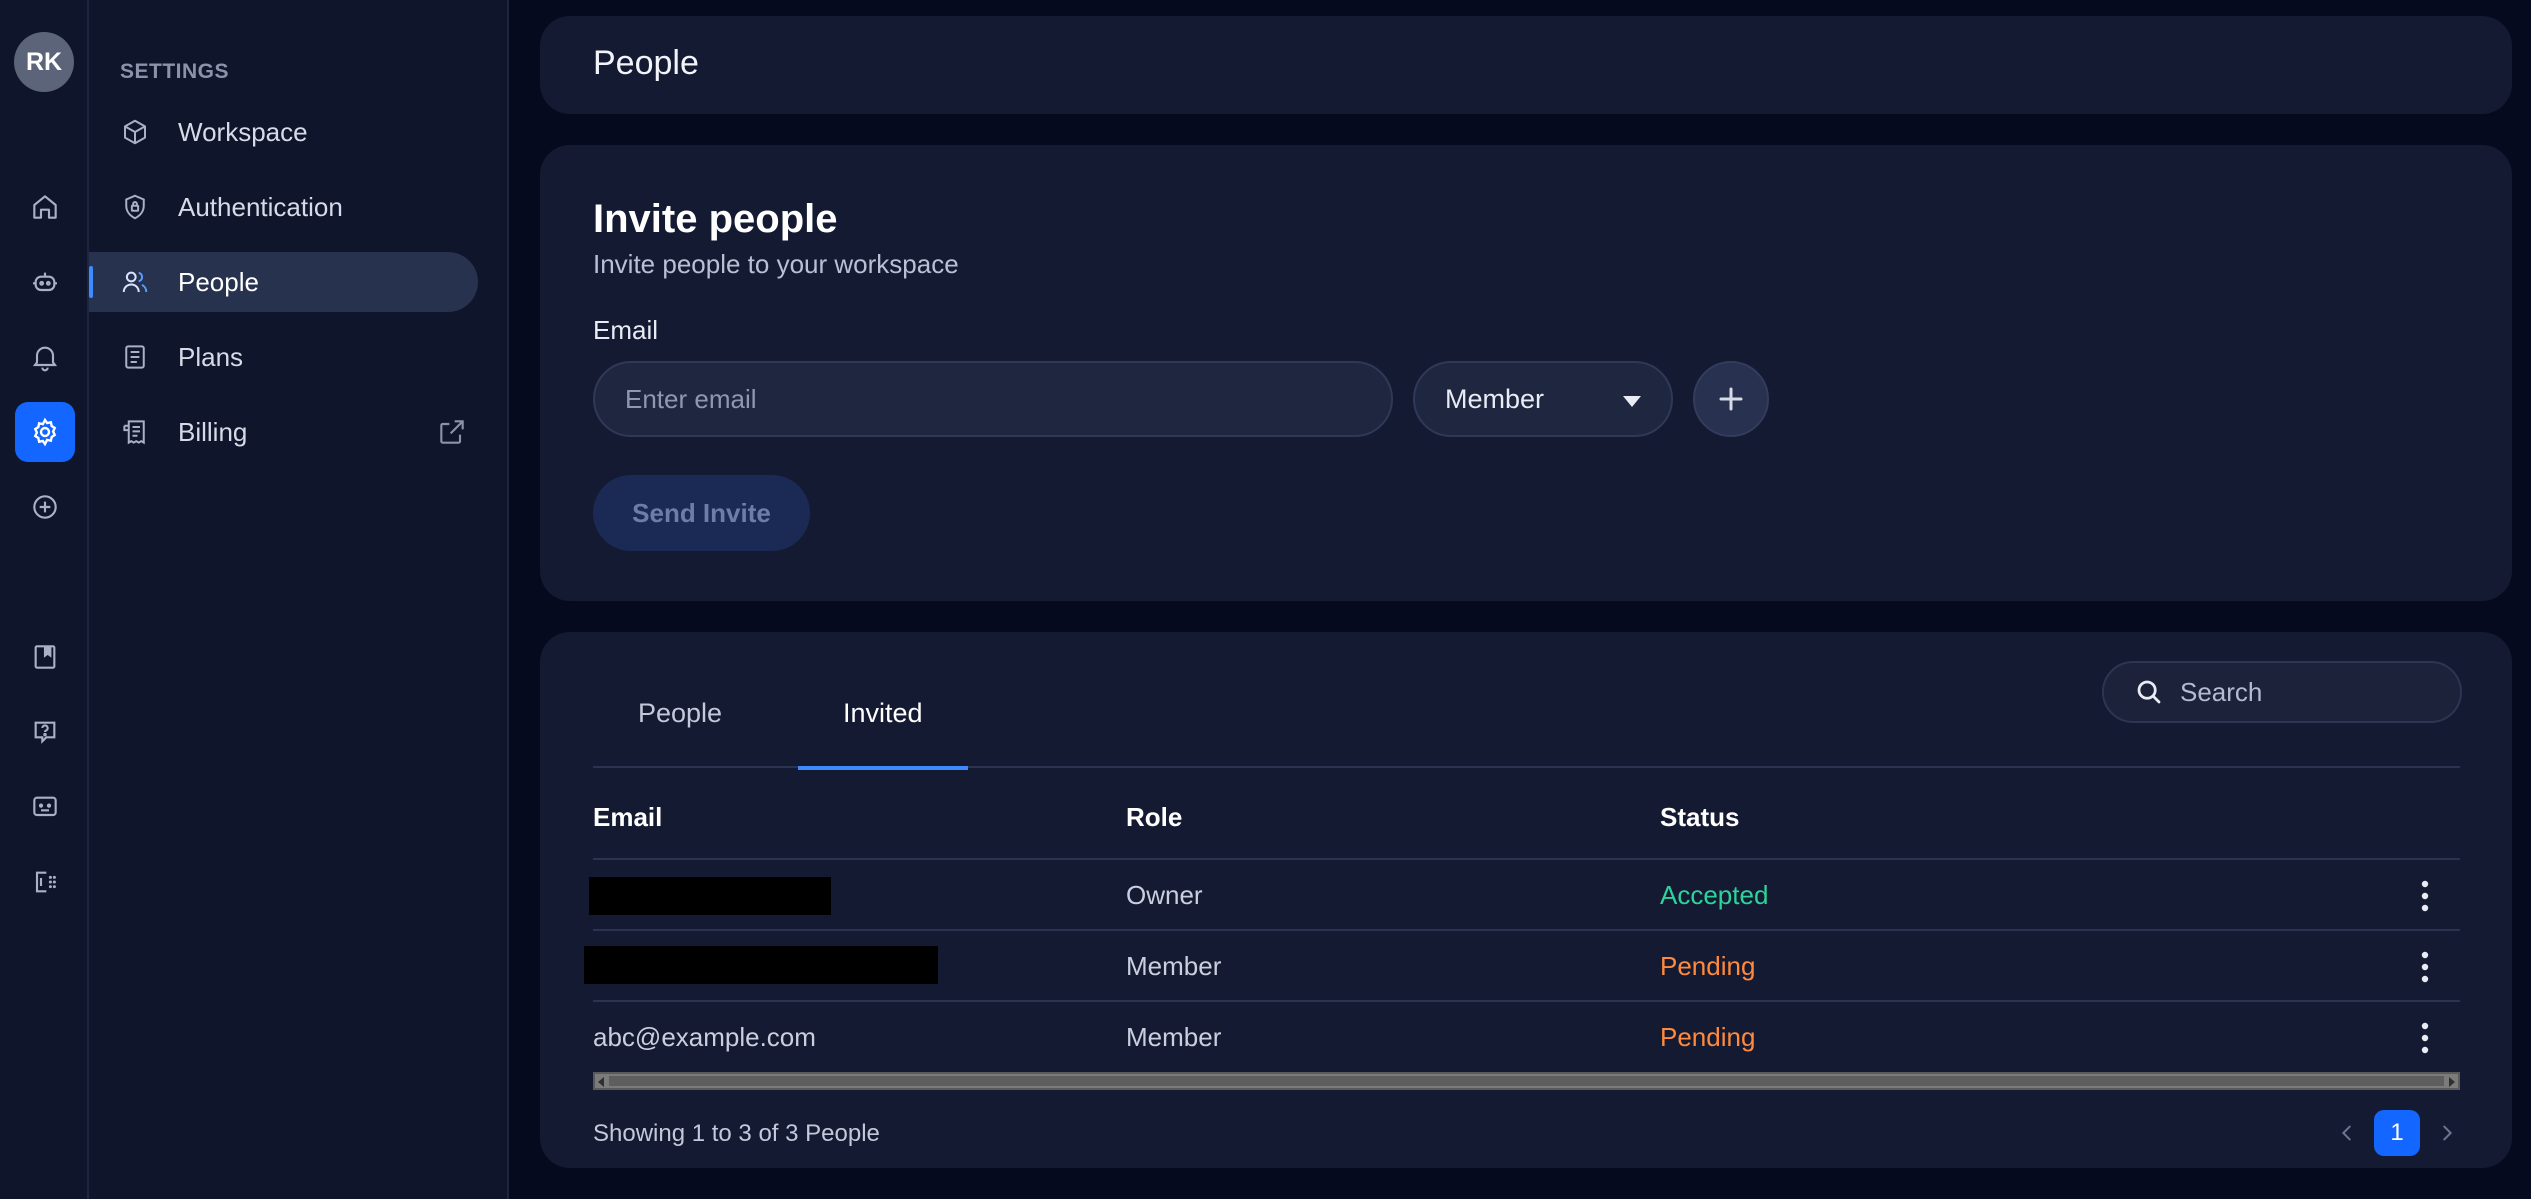  What do you see at coordinates (628, 817) in the screenshot?
I see `column-header-email: Email` at bounding box center [628, 817].